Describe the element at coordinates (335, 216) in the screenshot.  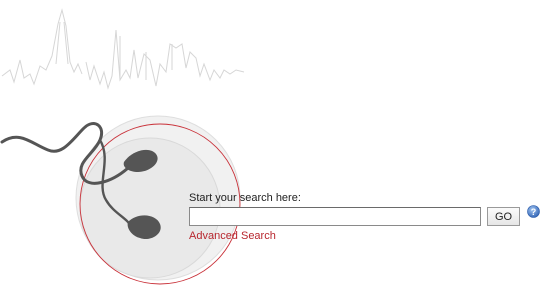
I see `search-input` at that location.